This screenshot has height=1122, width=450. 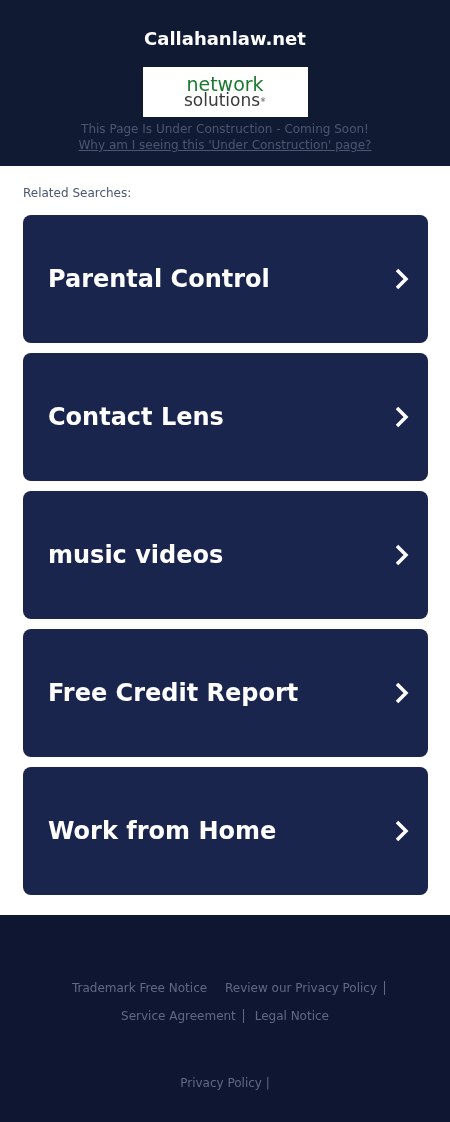 What do you see at coordinates (225, 39) in the screenshot?
I see `site-title: Callahanlaw.net` at bounding box center [225, 39].